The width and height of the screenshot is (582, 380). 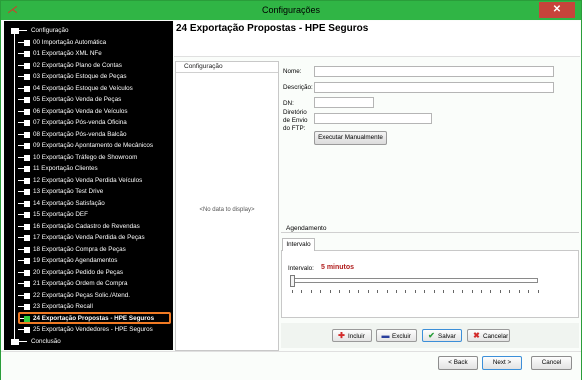 I want to click on title-bar: ⋌ Configurações ✕, so click(x=291, y=10).